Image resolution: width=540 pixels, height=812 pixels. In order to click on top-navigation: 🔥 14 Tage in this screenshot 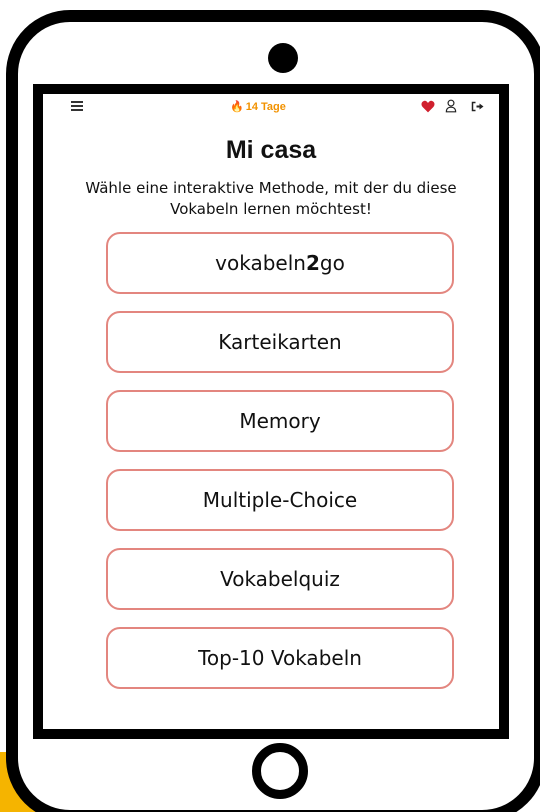, I will do `click(271, 107)`.